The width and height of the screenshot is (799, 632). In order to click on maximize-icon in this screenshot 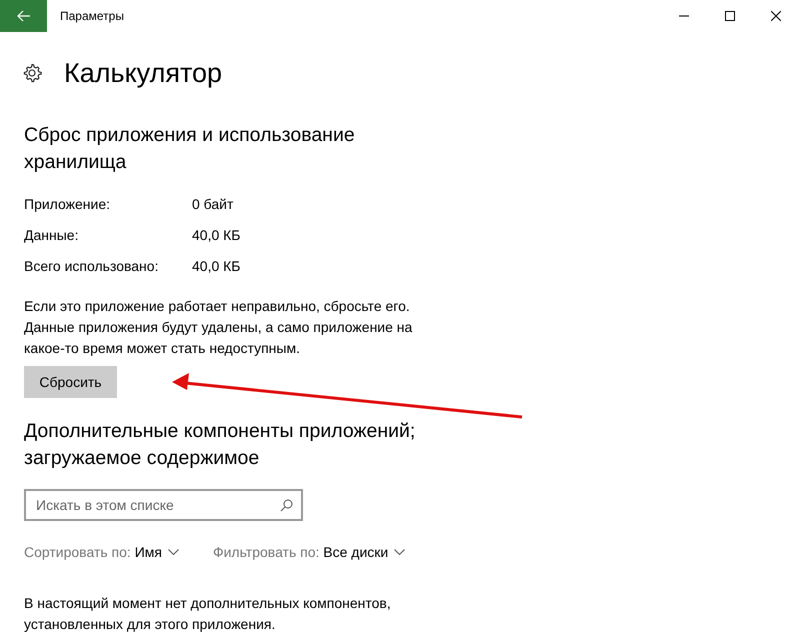, I will do `click(730, 16)`.